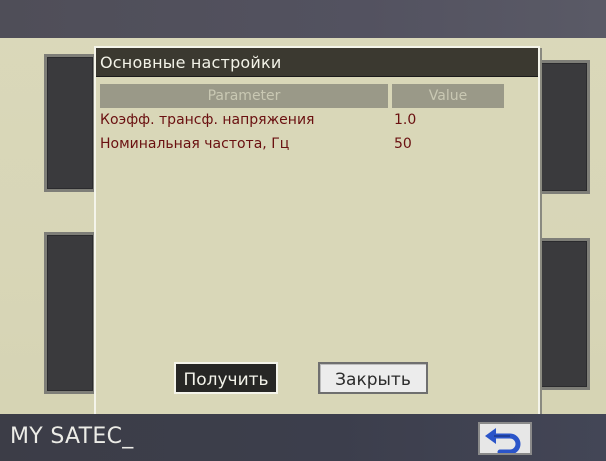 This screenshot has height=461, width=606. What do you see at coordinates (403, 144) in the screenshot?
I see `row-value: 50` at bounding box center [403, 144].